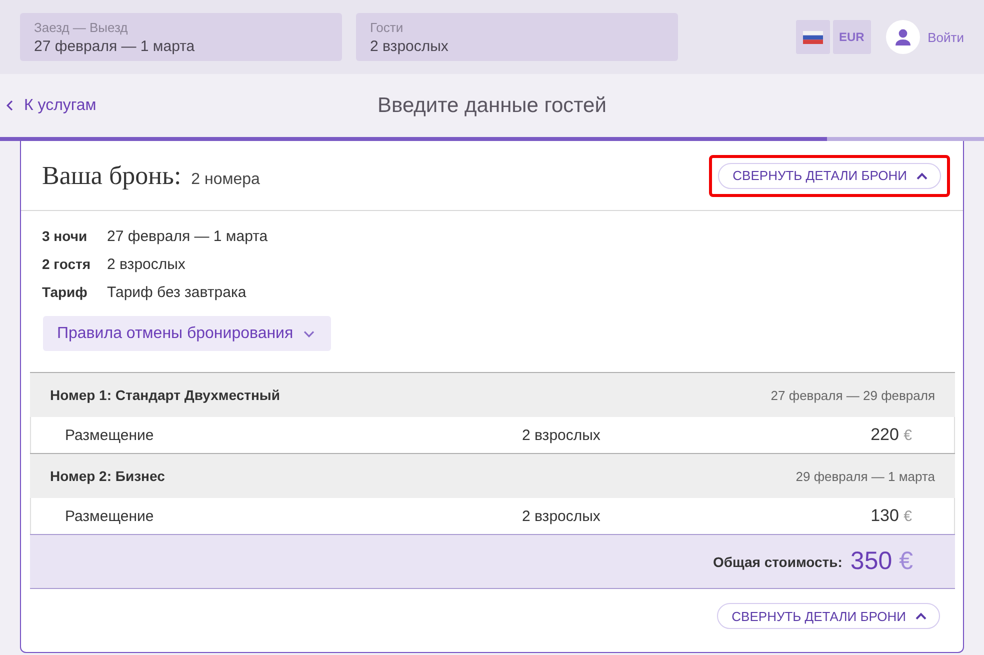 This screenshot has height=655, width=984. I want to click on dates-field: Заезд — Выезд 27 февраля — 1 марта, so click(181, 37).